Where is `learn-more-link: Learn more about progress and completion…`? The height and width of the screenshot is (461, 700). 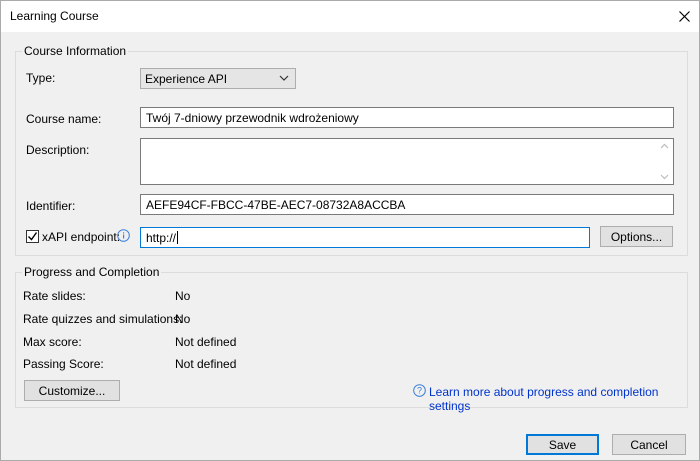 learn-more-link: Learn more about progress and completion… is located at coordinates (564, 399).